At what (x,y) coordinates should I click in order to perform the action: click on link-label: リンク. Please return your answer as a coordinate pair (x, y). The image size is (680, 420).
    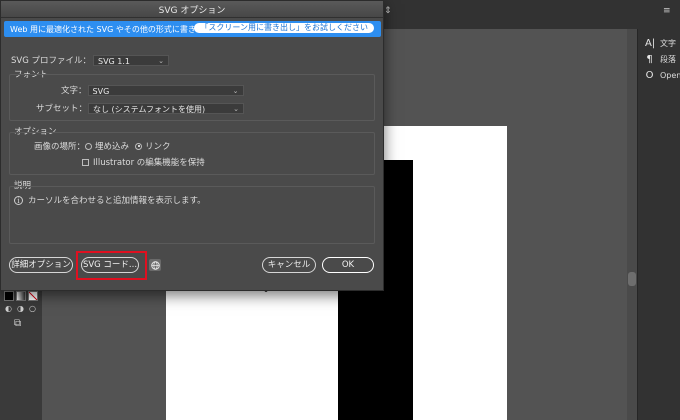
    Looking at the image, I should click on (158, 146).